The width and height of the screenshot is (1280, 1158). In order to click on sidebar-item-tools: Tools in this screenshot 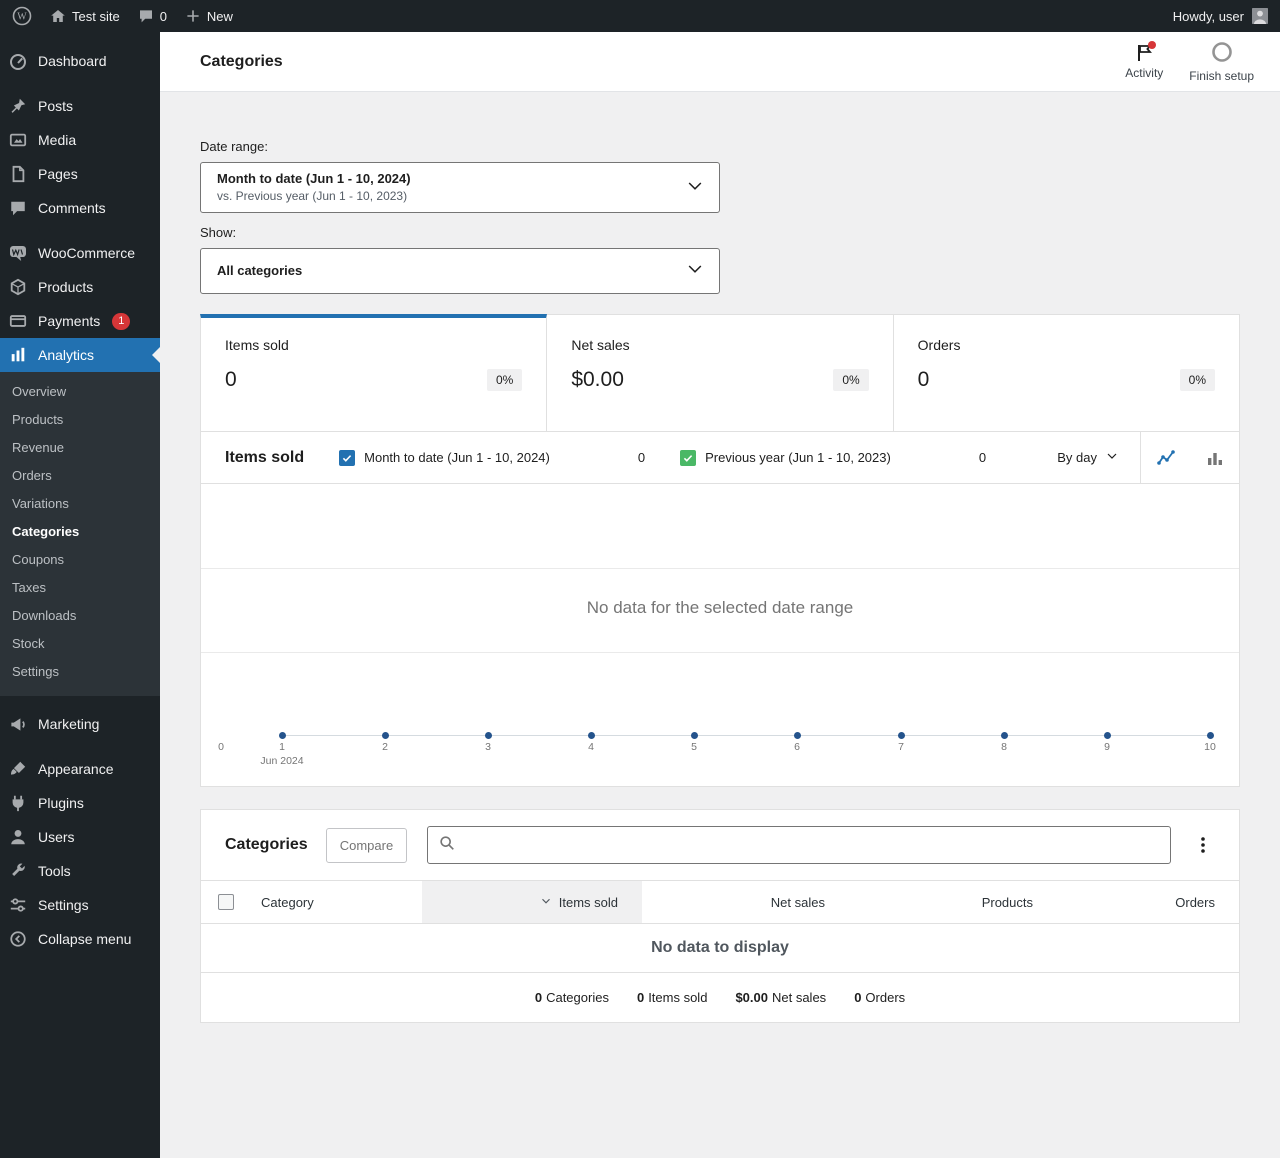, I will do `click(80, 871)`.